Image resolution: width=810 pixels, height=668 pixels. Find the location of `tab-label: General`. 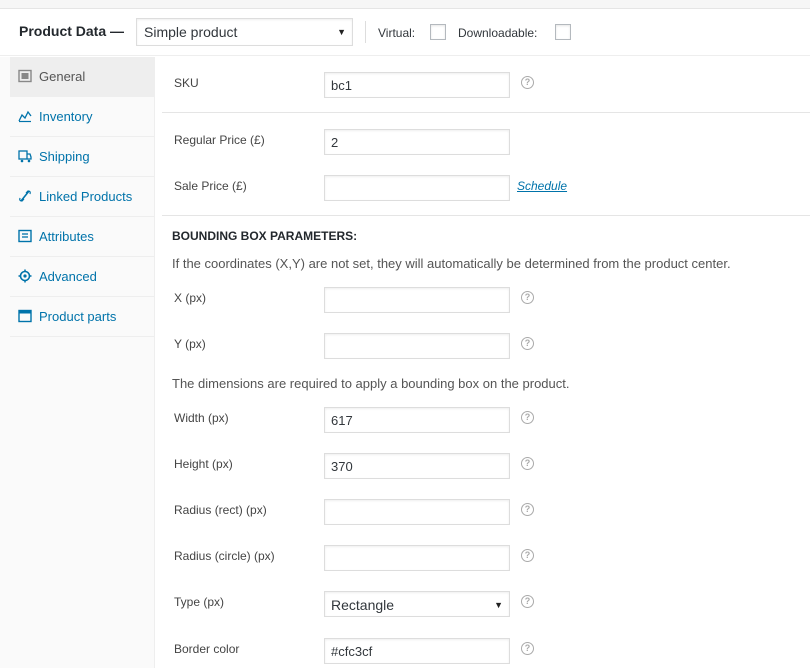

tab-label: General is located at coordinates (62, 76).